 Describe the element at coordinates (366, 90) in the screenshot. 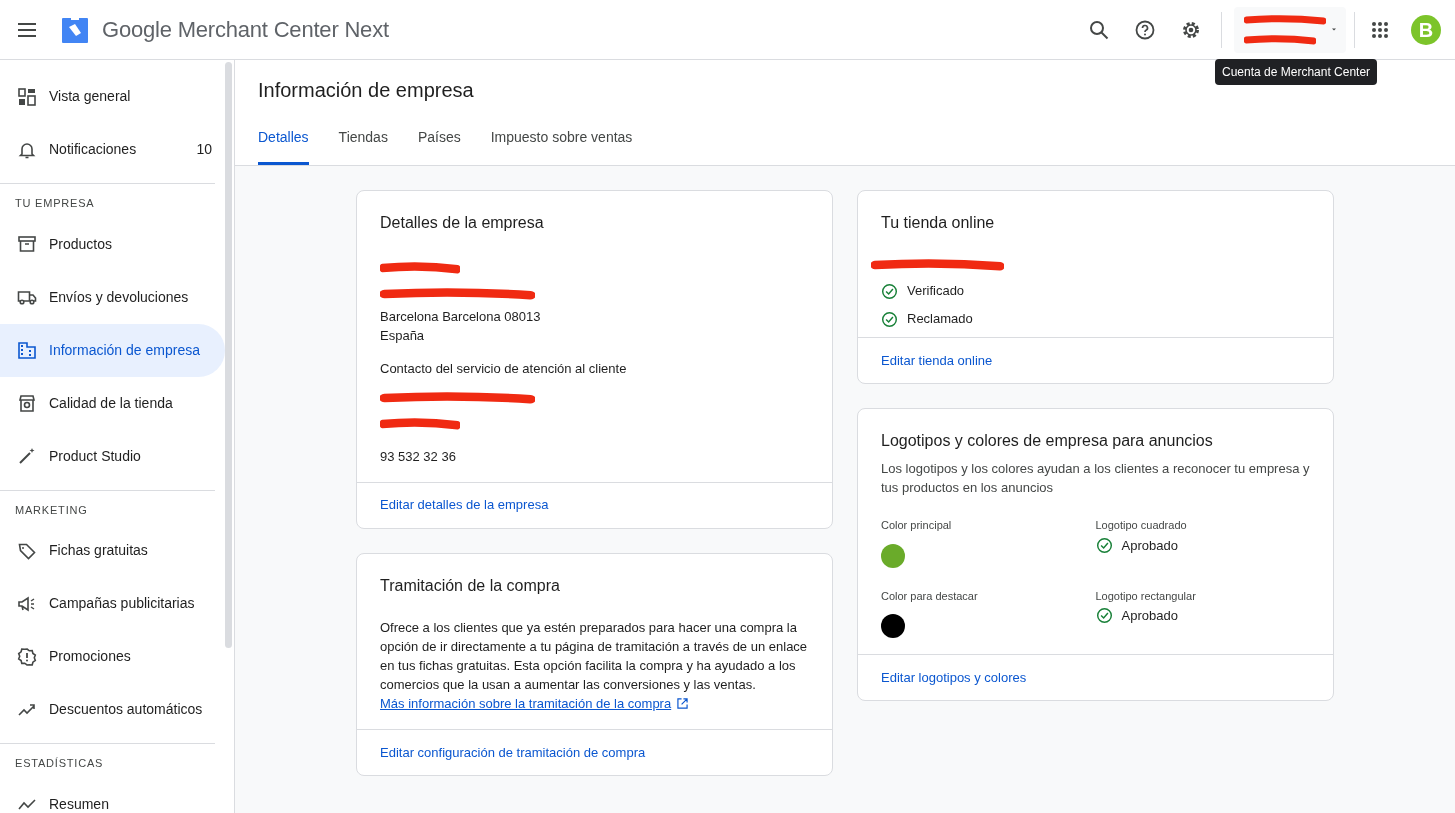

I see `page-title: Información de empresa` at that location.